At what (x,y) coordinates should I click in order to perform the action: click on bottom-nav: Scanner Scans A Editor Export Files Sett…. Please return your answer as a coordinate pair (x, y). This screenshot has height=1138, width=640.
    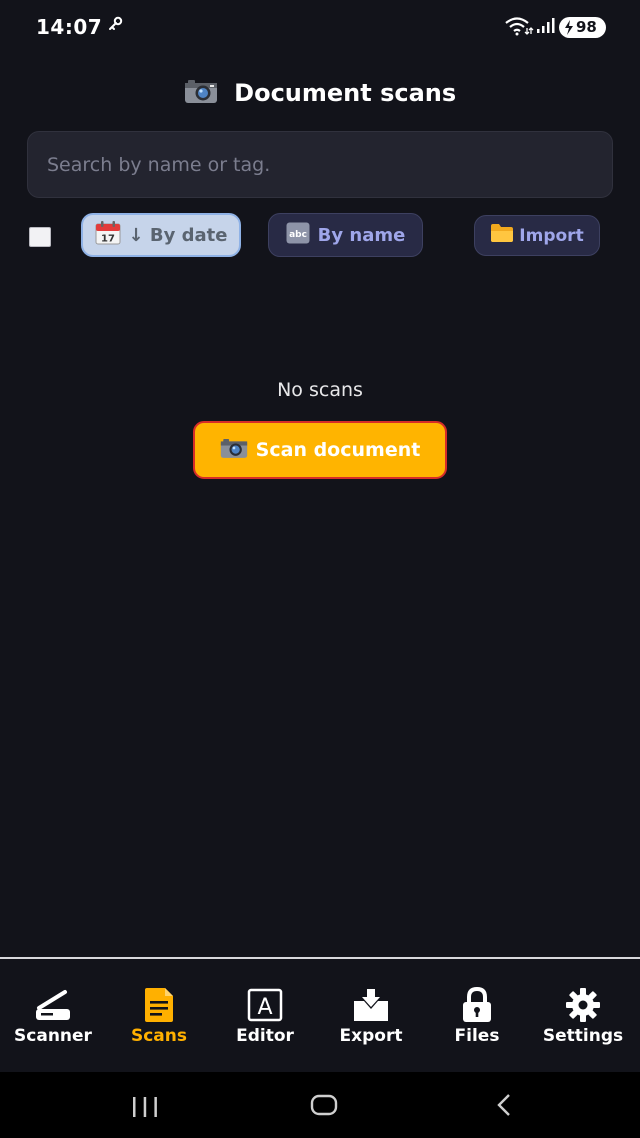
    Looking at the image, I should click on (320, 1015).